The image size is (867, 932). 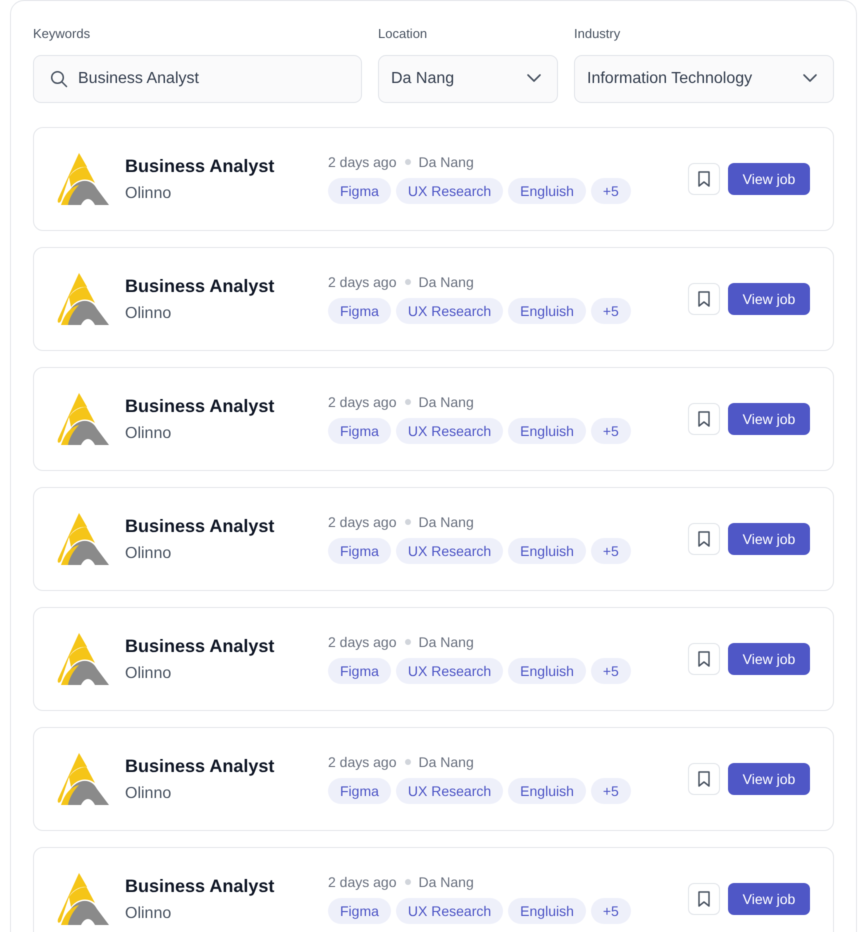 What do you see at coordinates (598, 34) in the screenshot?
I see `field-label: Industry` at bounding box center [598, 34].